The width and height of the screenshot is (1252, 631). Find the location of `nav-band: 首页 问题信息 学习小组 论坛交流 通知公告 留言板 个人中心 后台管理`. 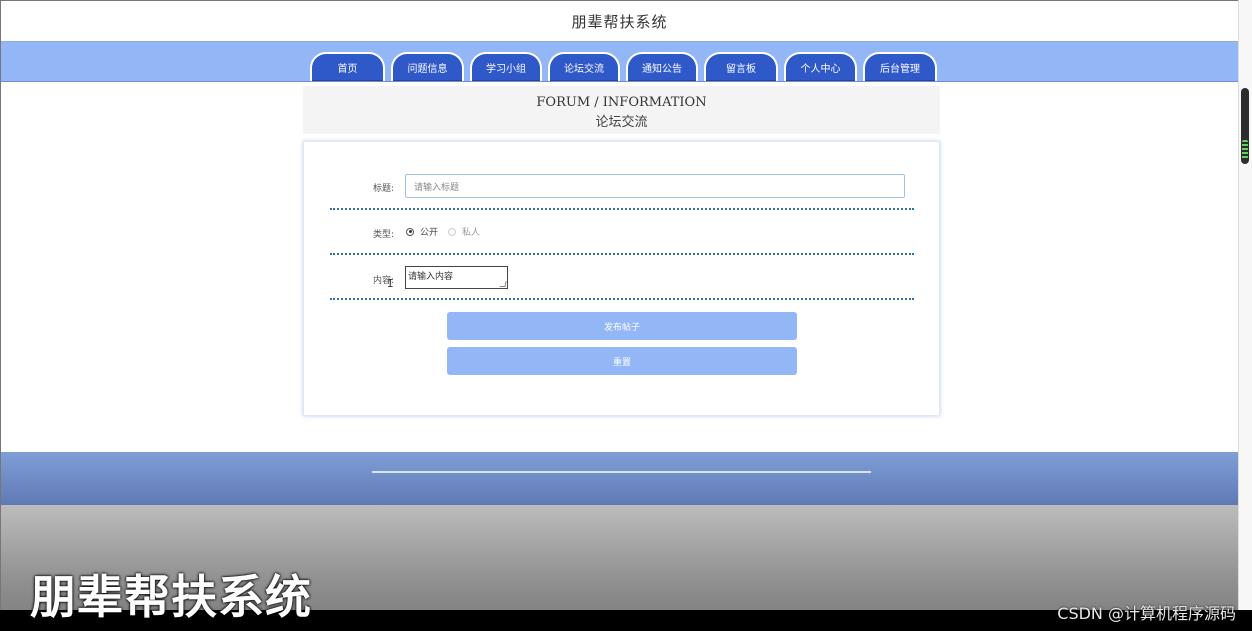

nav-band: 首页 问题信息 学习小组 论坛交流 通知公告 留言板 个人中心 后台管理 is located at coordinates (619, 62).